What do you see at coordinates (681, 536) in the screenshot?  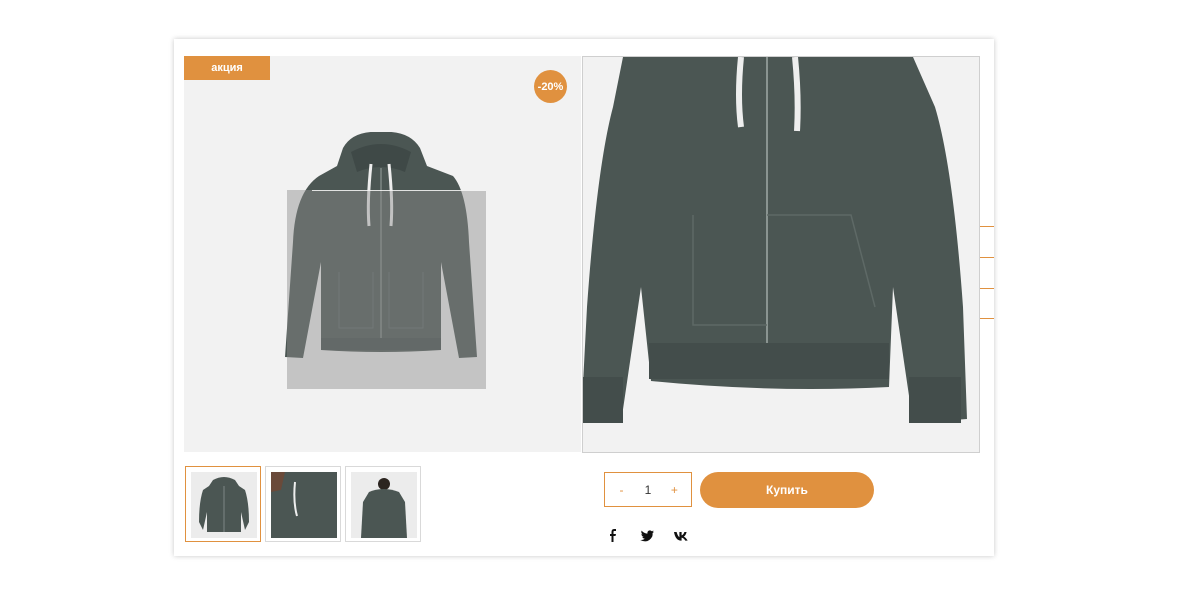 I see `vk-icon` at bounding box center [681, 536].